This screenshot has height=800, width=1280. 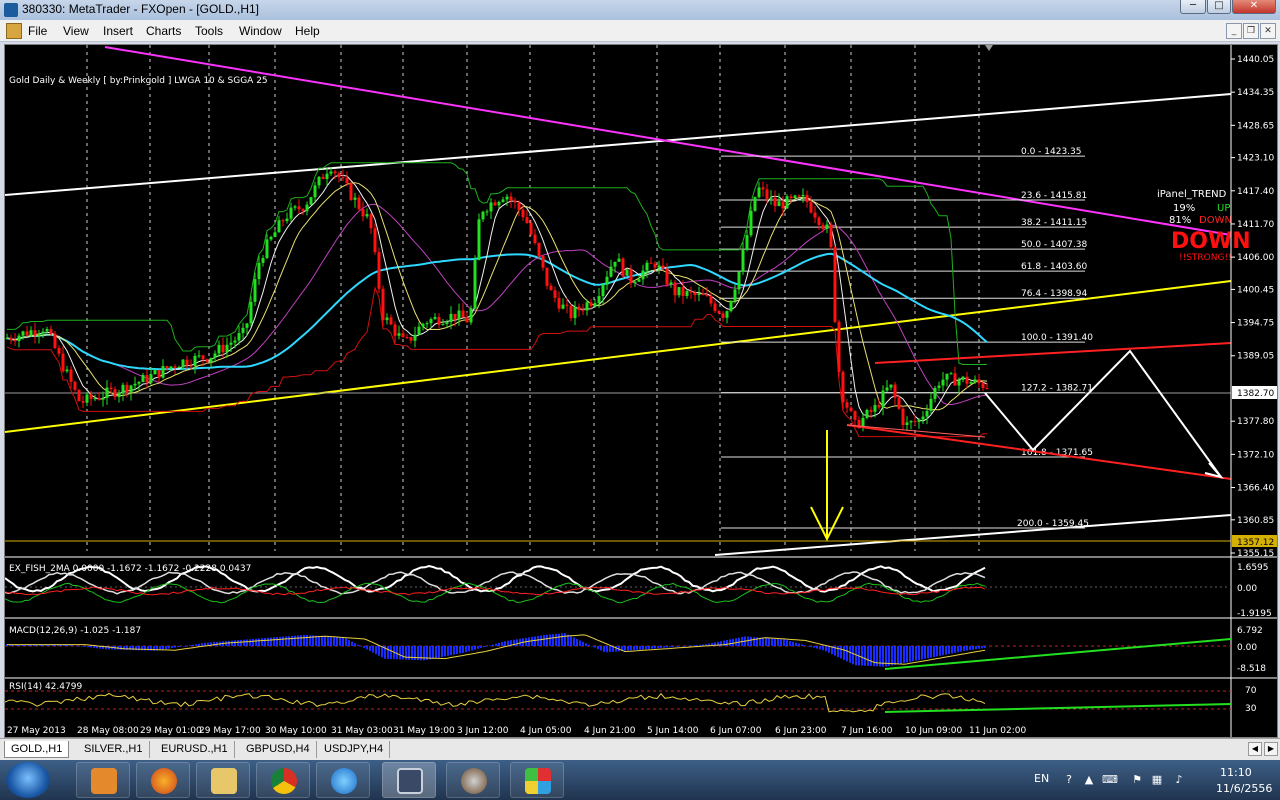 I want to click on taskbar-paint, so click(x=537, y=780).